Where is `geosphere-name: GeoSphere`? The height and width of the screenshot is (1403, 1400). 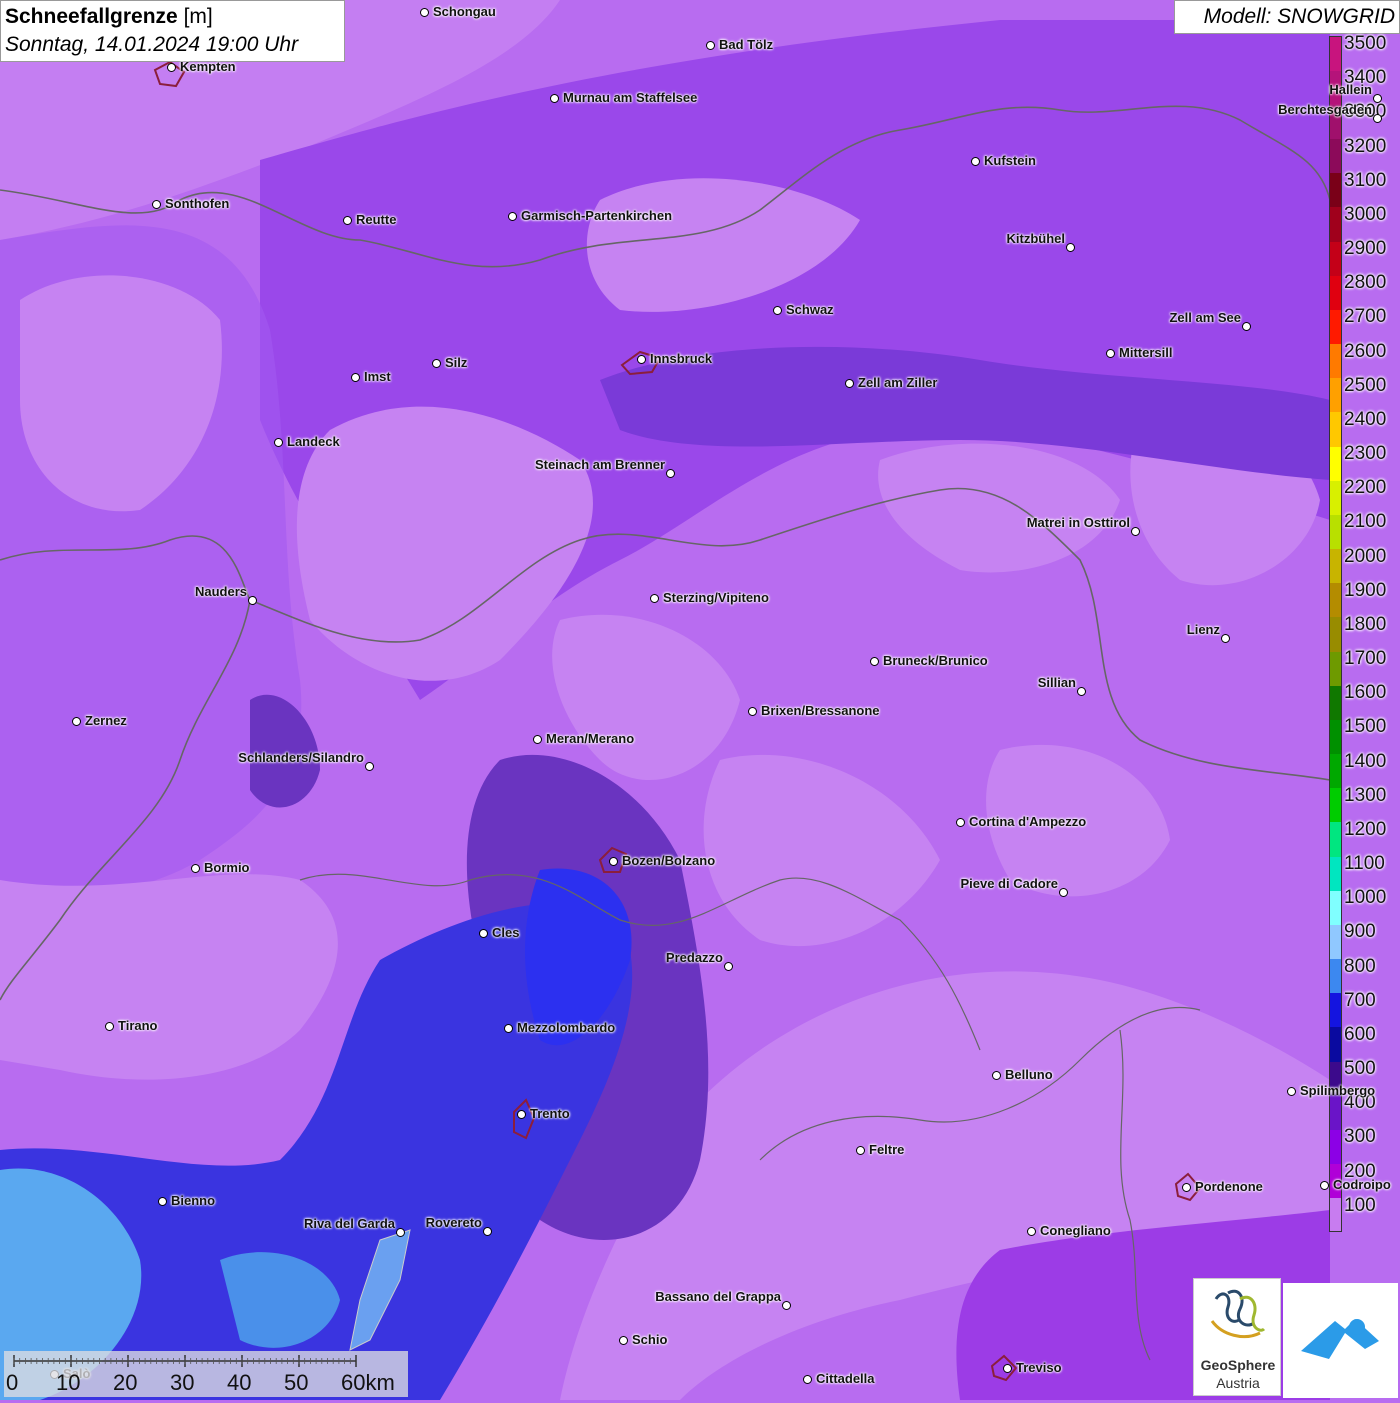 geosphere-name: GeoSphere is located at coordinates (1238, 1365).